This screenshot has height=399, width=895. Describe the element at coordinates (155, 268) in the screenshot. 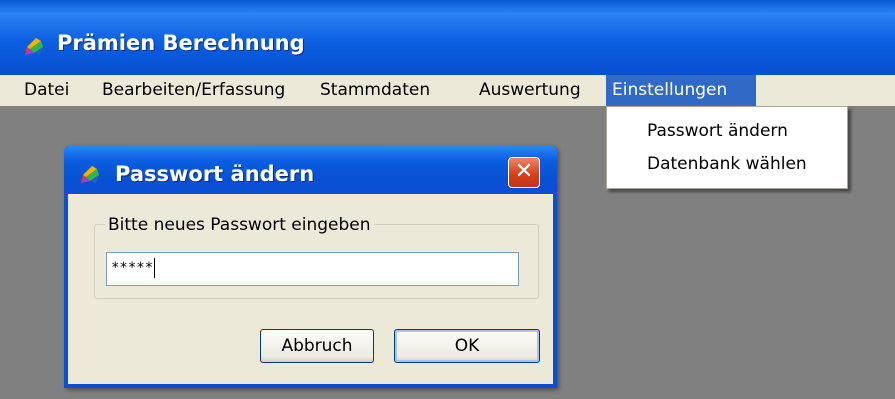

I see `text-caret` at that location.